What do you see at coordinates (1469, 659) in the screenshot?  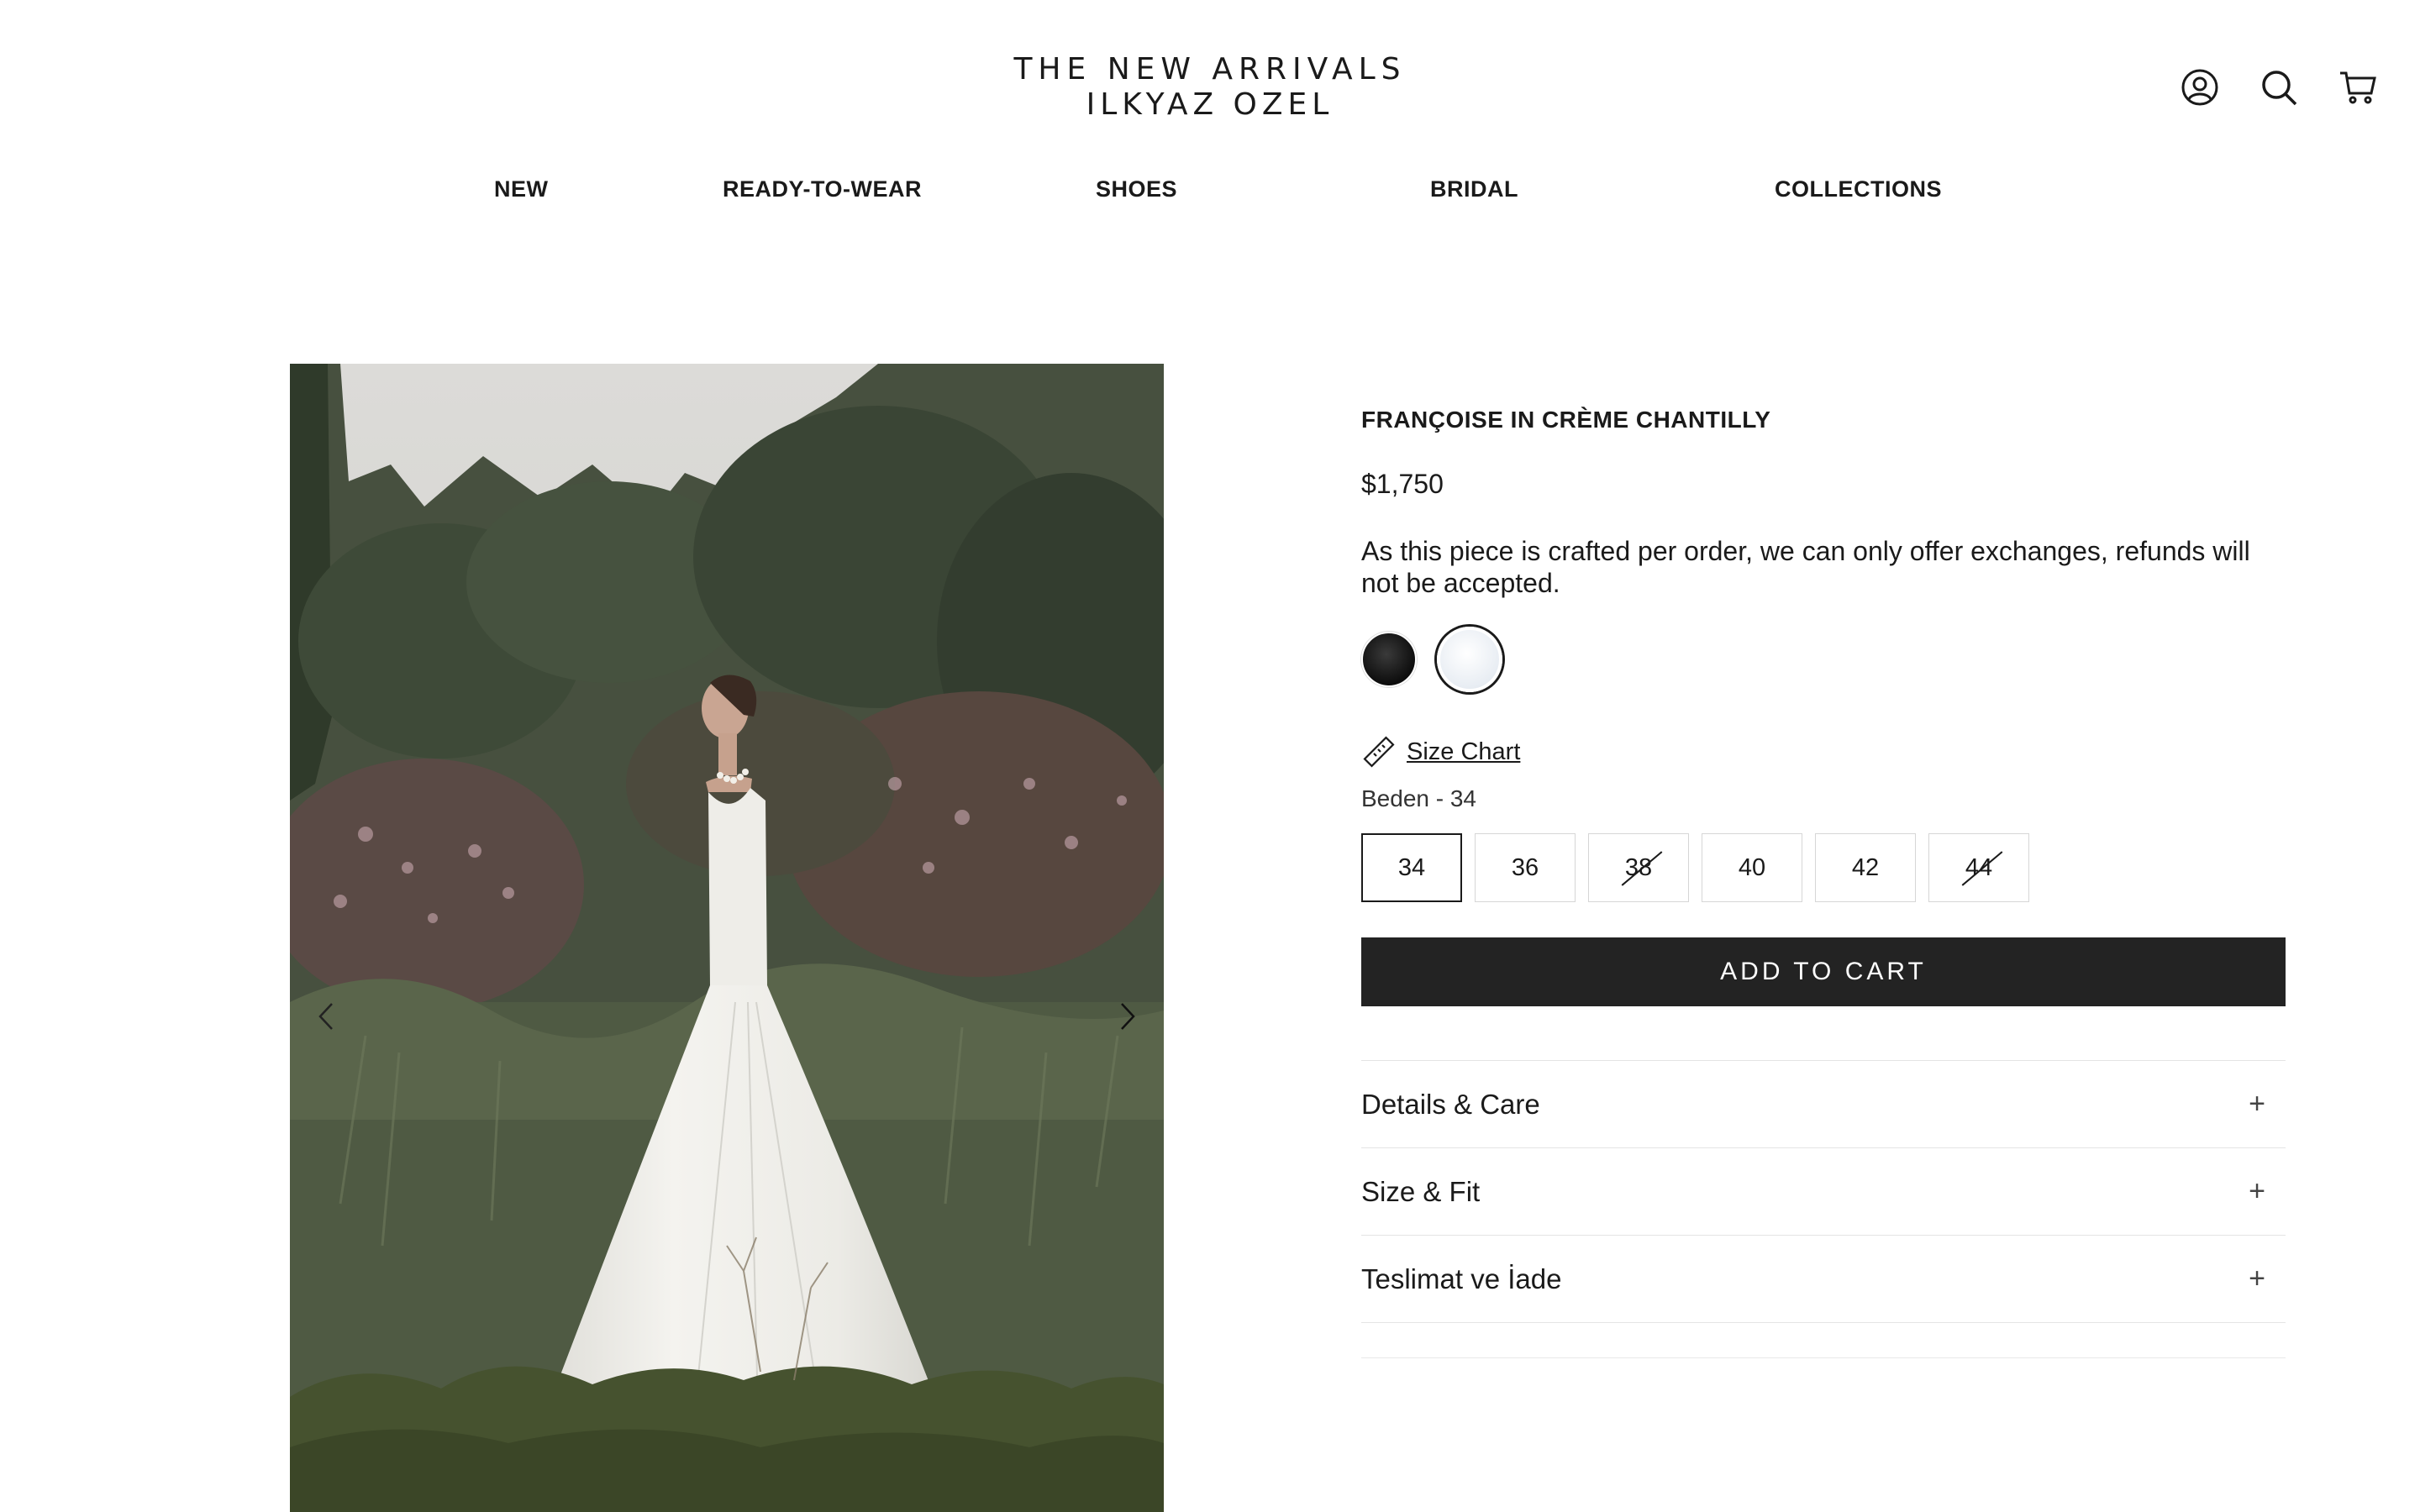 I see `swatch-creme-chantilly` at bounding box center [1469, 659].